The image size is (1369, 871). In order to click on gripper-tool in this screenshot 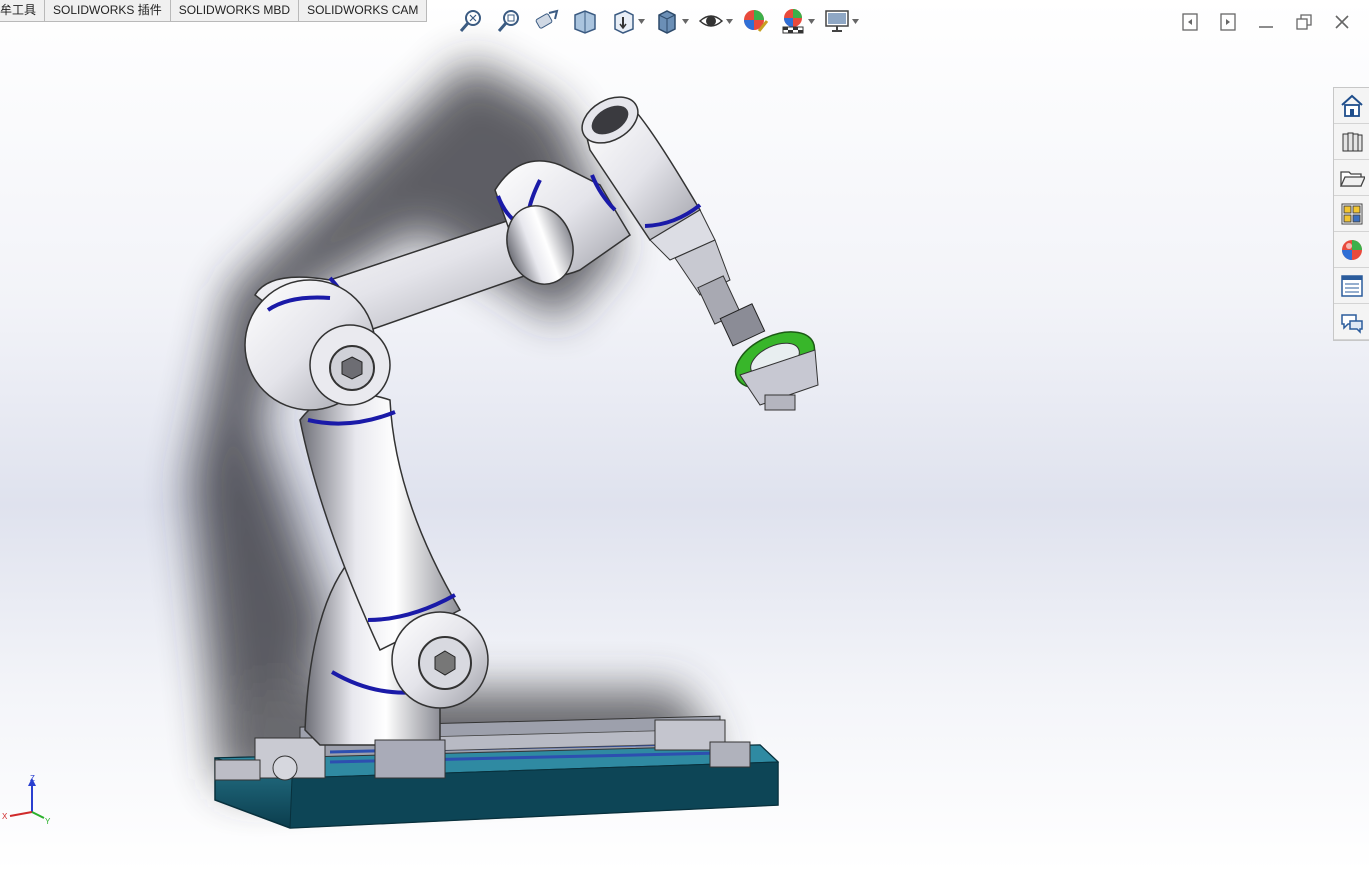, I will do `click(771, 357)`.